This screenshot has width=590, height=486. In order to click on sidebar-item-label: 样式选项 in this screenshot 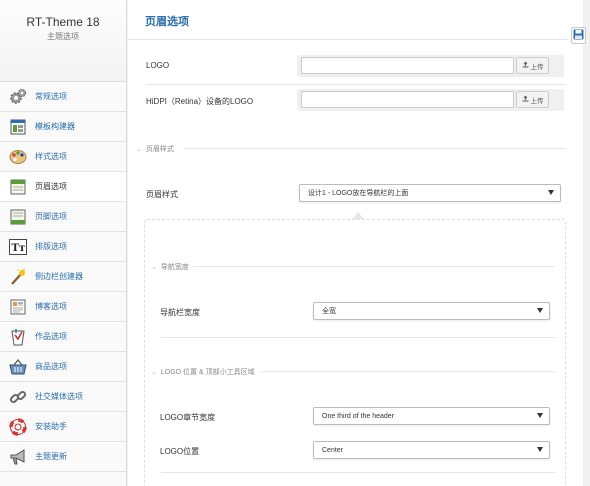, I will do `click(51, 156)`.